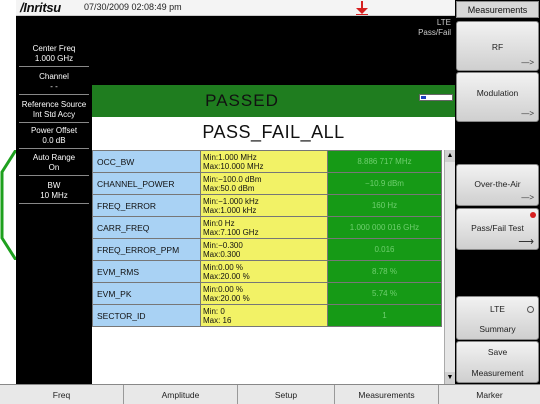 The width and height of the screenshot is (540, 404). What do you see at coordinates (384, 271) in the screenshot?
I see `measured-value: 8.78 %` at bounding box center [384, 271].